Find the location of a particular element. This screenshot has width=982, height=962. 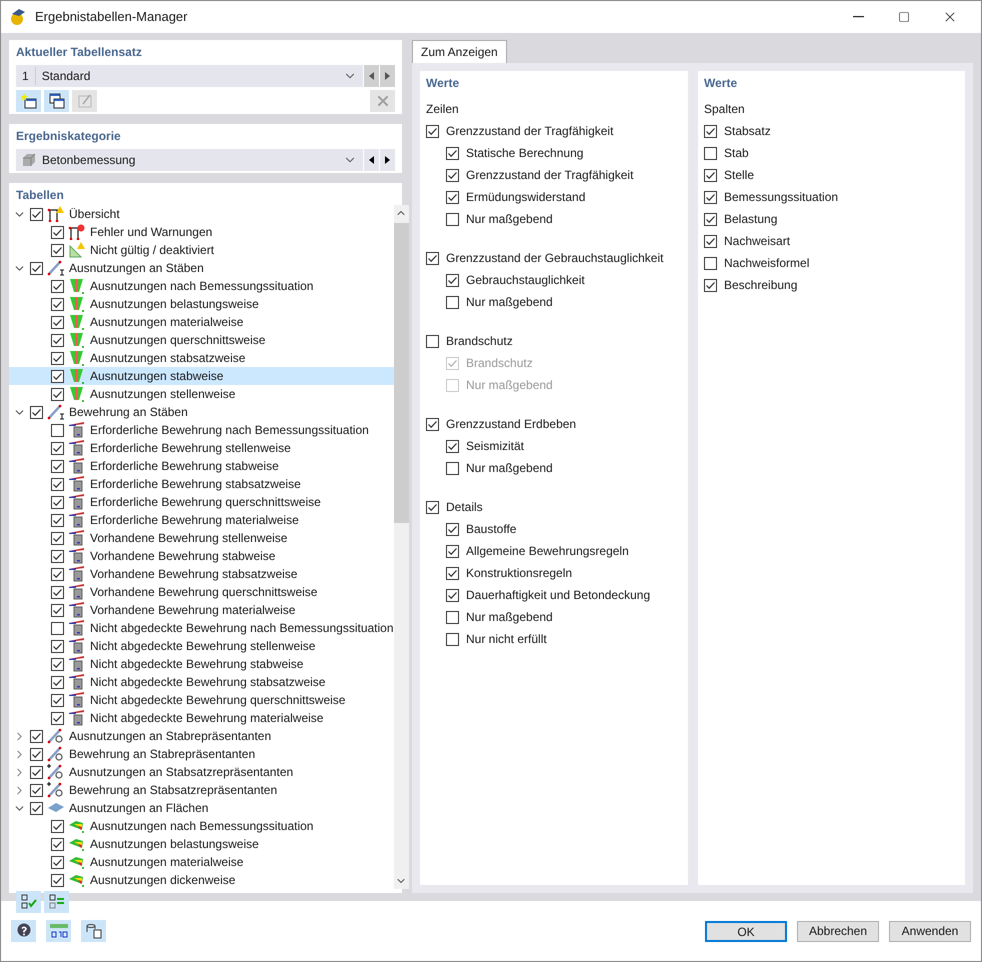

scroll-thumb is located at coordinates (401, 373).